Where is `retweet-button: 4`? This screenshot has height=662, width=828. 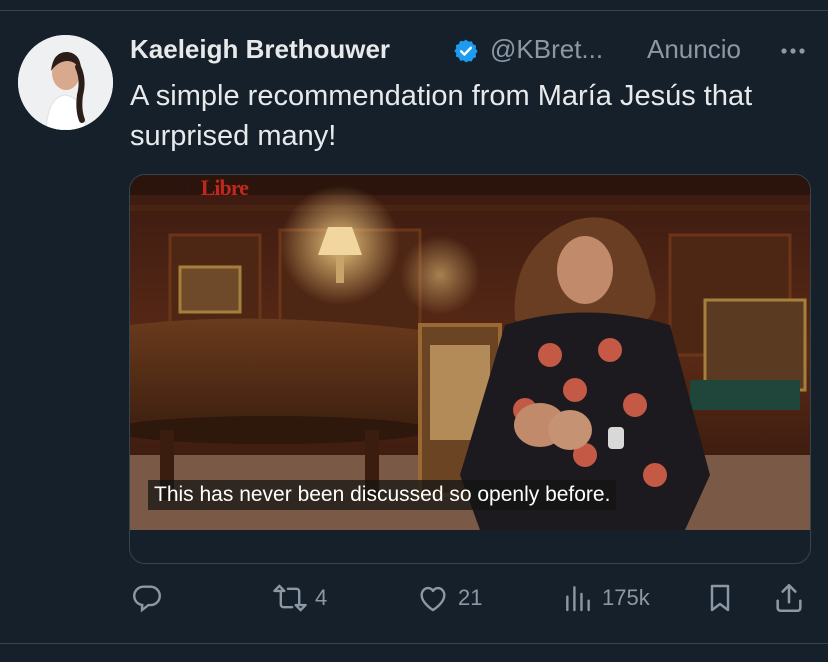
retweet-button: 4 is located at coordinates (300, 598).